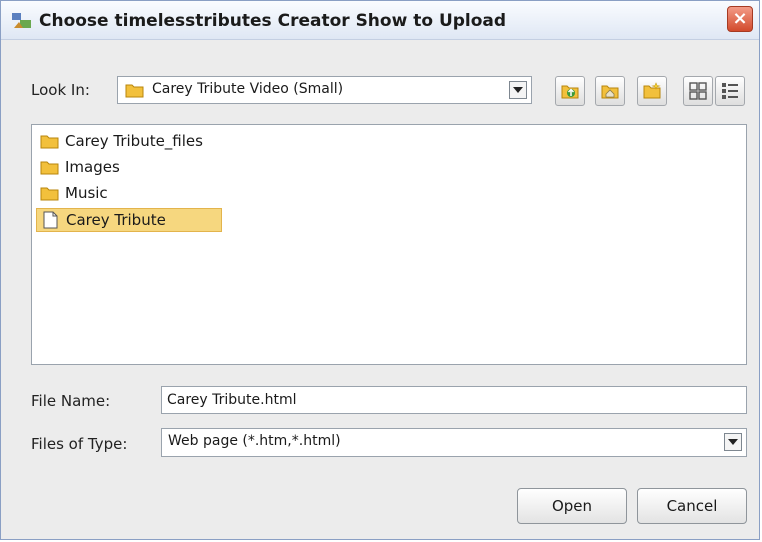 Image resolution: width=762 pixels, height=542 pixels. Describe the element at coordinates (610, 91) in the screenshot. I see `home-button` at that location.